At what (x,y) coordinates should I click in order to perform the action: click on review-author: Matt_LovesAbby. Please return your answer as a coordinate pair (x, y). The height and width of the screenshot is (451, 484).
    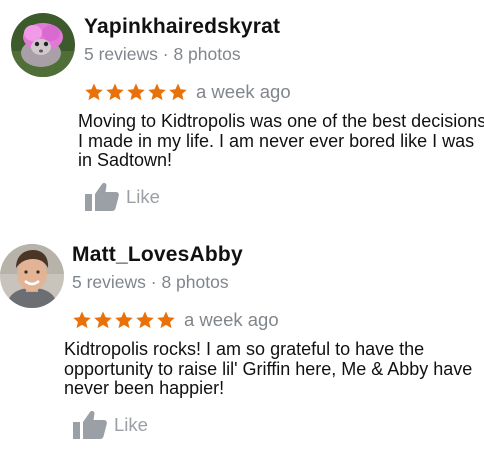
    Looking at the image, I should click on (157, 255).